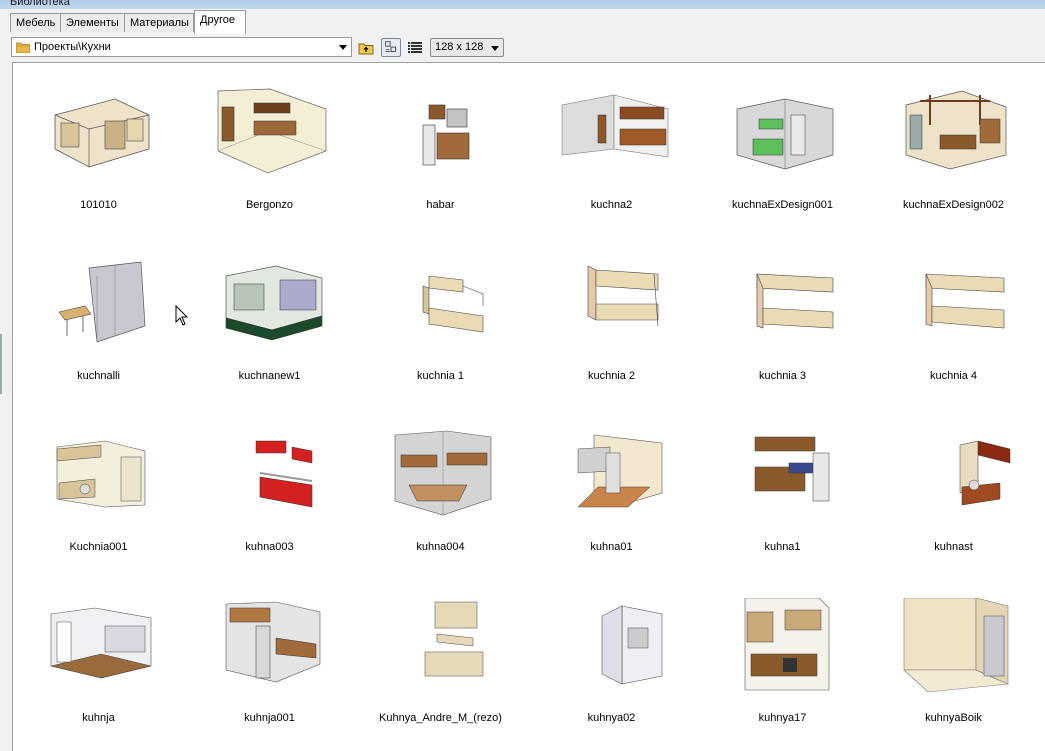  What do you see at coordinates (611, 547) in the screenshot?
I see `item-label: kuhna01` at bounding box center [611, 547].